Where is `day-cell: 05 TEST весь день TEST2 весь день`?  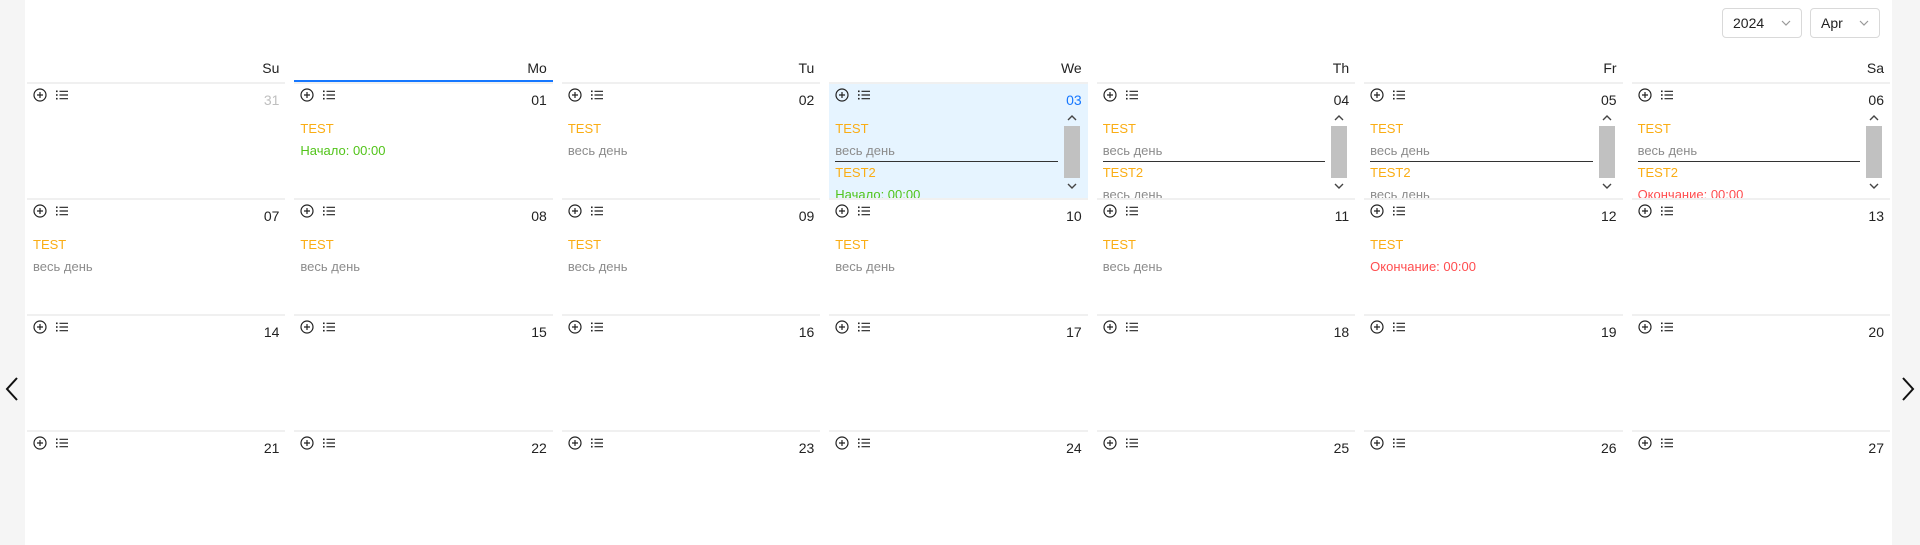 day-cell: 05 TEST весь день TEST2 весь день is located at coordinates (1493, 140).